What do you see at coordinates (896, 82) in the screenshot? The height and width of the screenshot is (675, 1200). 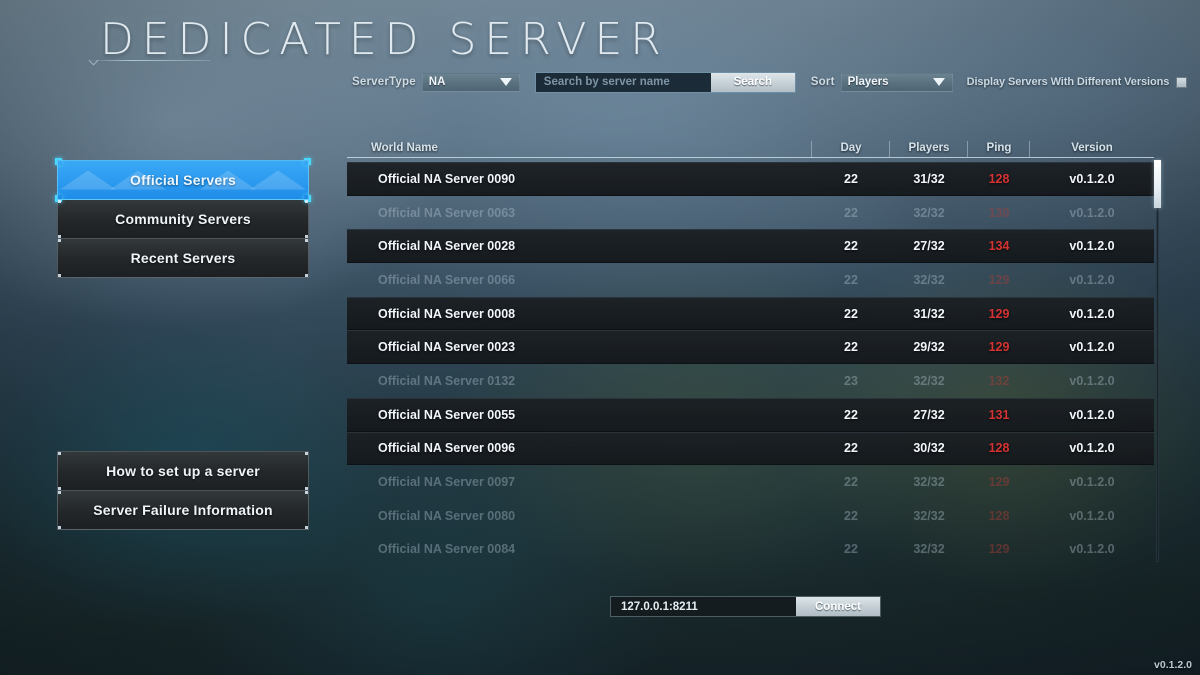 I see `sort-dropdown: Players` at bounding box center [896, 82].